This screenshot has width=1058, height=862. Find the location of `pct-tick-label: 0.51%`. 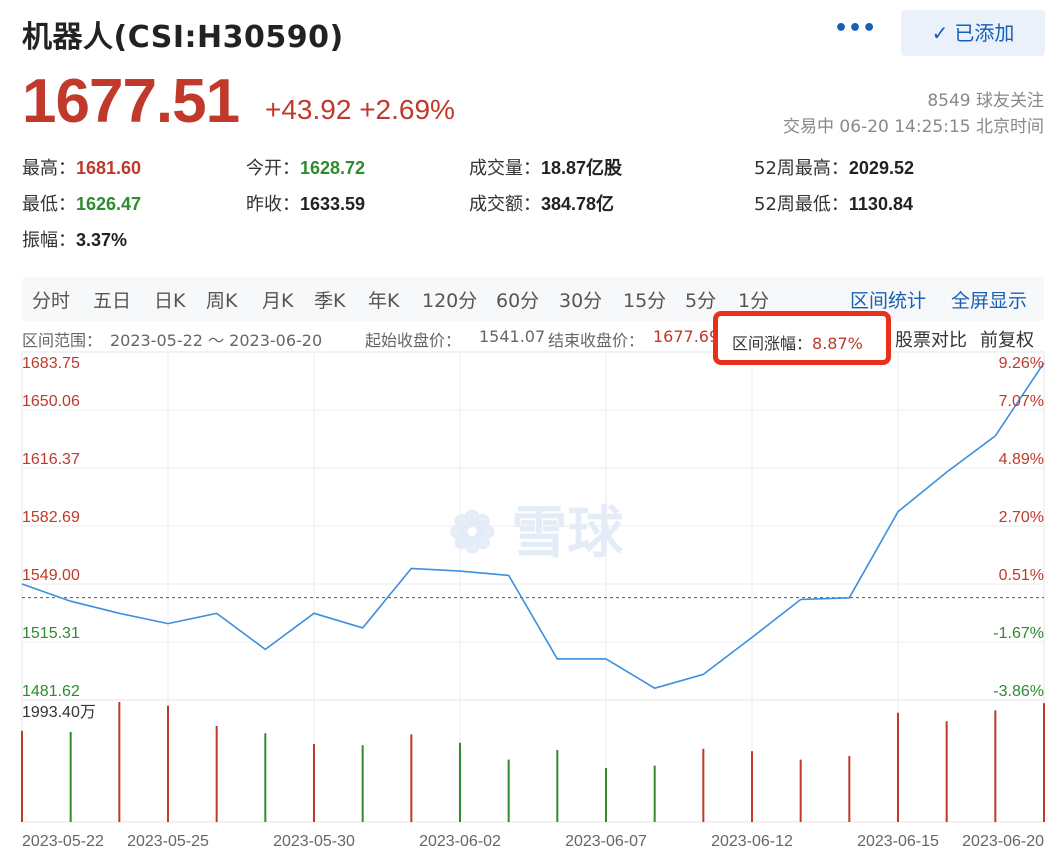

pct-tick-label: 0.51% is located at coordinates (1021, 575).